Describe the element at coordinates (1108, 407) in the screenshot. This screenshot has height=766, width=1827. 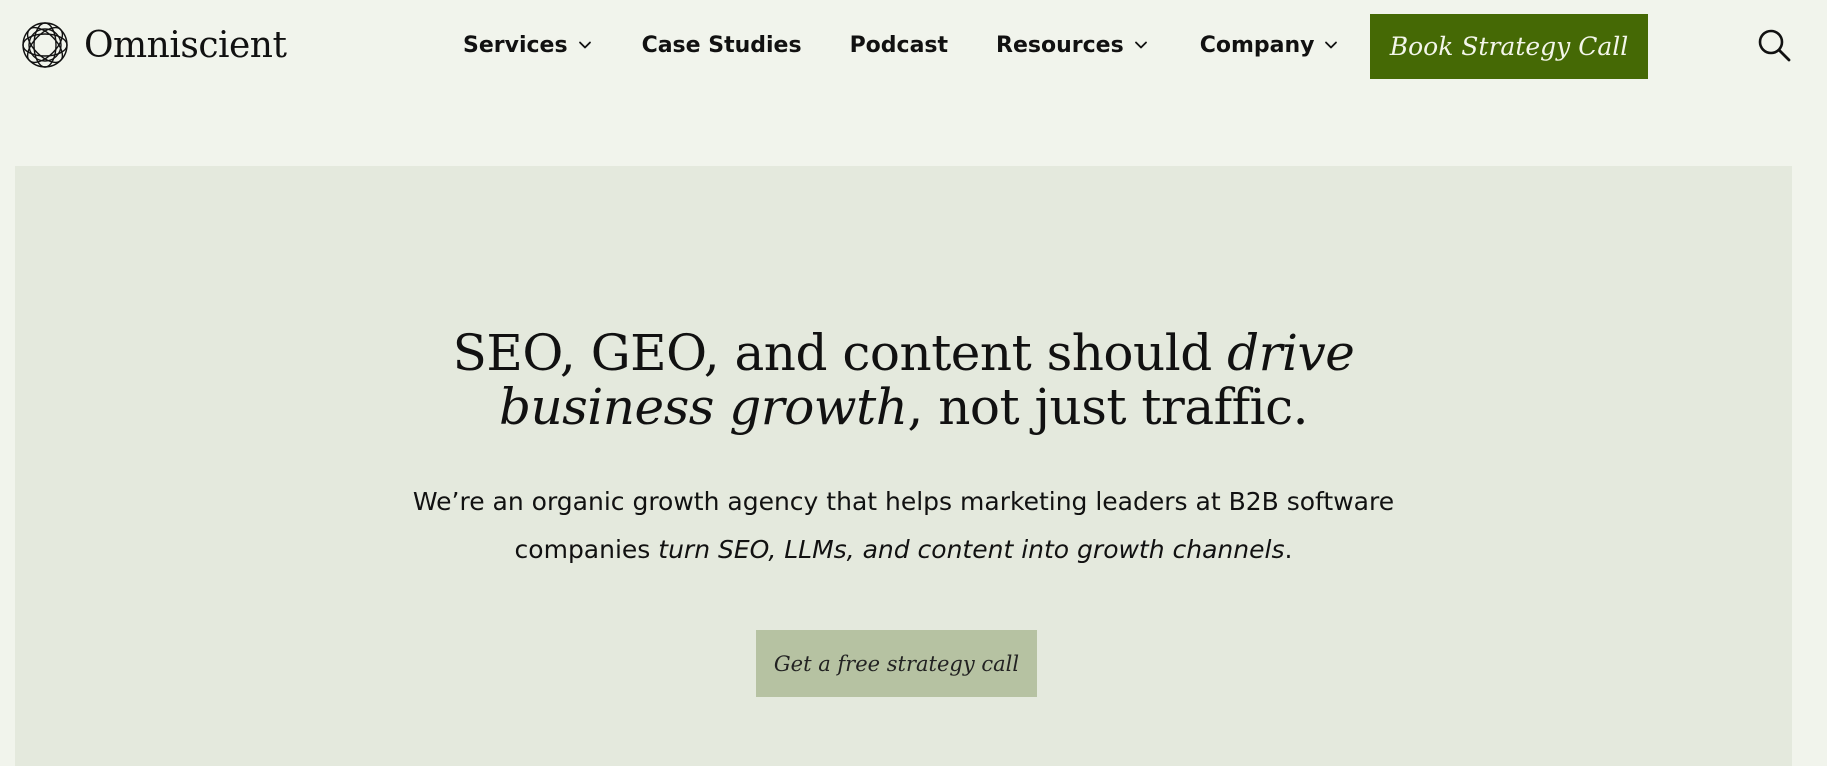
I see `headline-text-end: , not just traffic.` at that location.